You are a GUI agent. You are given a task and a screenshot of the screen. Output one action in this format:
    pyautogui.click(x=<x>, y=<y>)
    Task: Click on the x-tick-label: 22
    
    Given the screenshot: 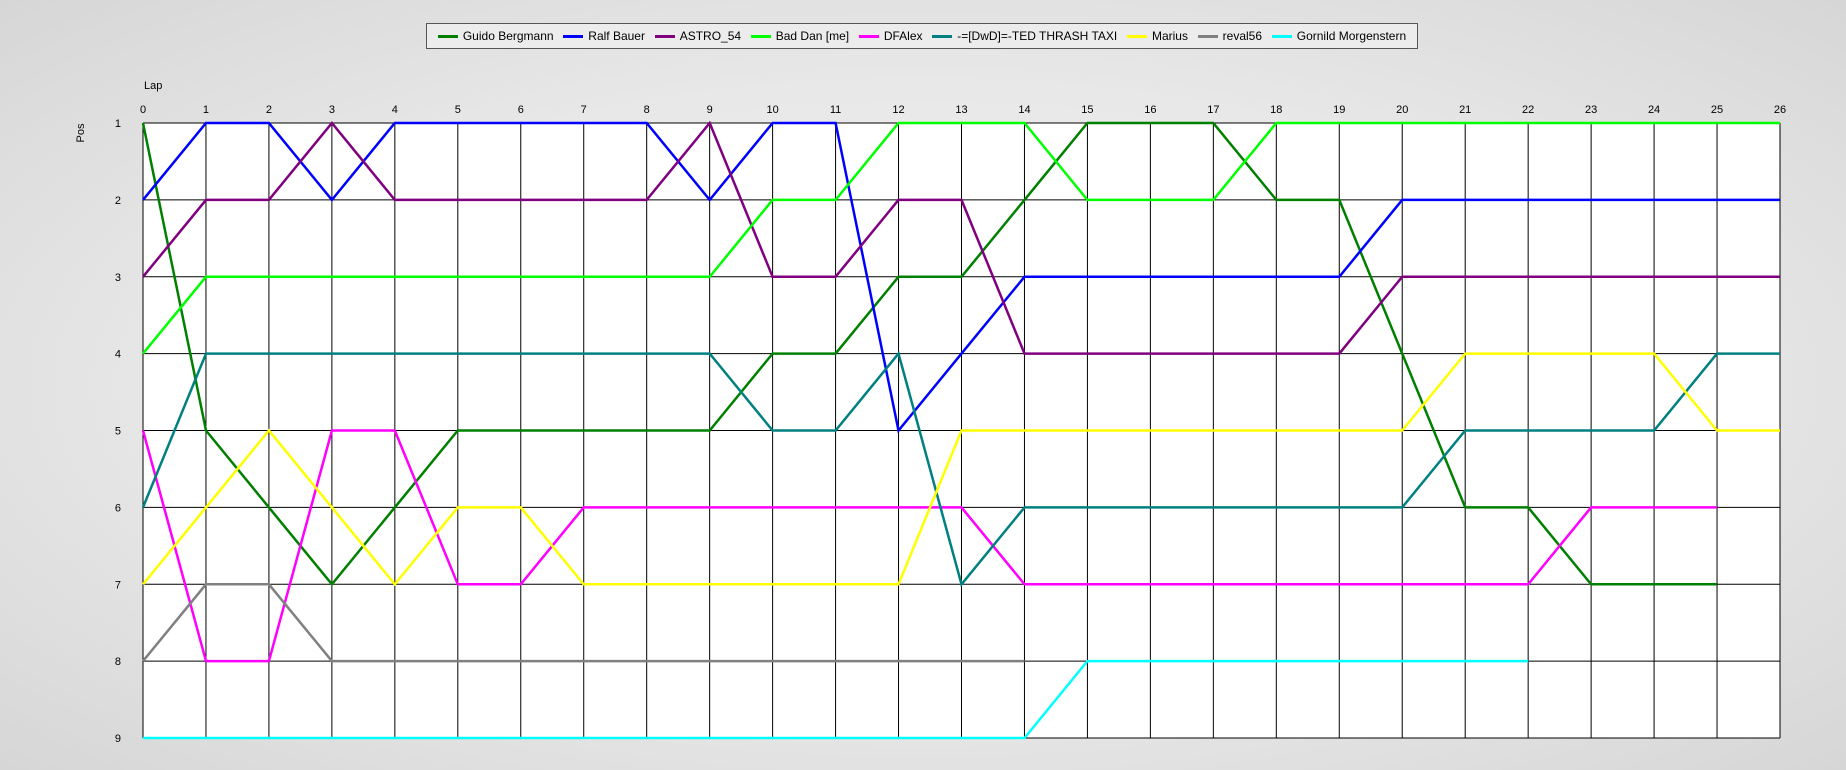 What is the action you would take?
    pyautogui.click(x=1528, y=110)
    